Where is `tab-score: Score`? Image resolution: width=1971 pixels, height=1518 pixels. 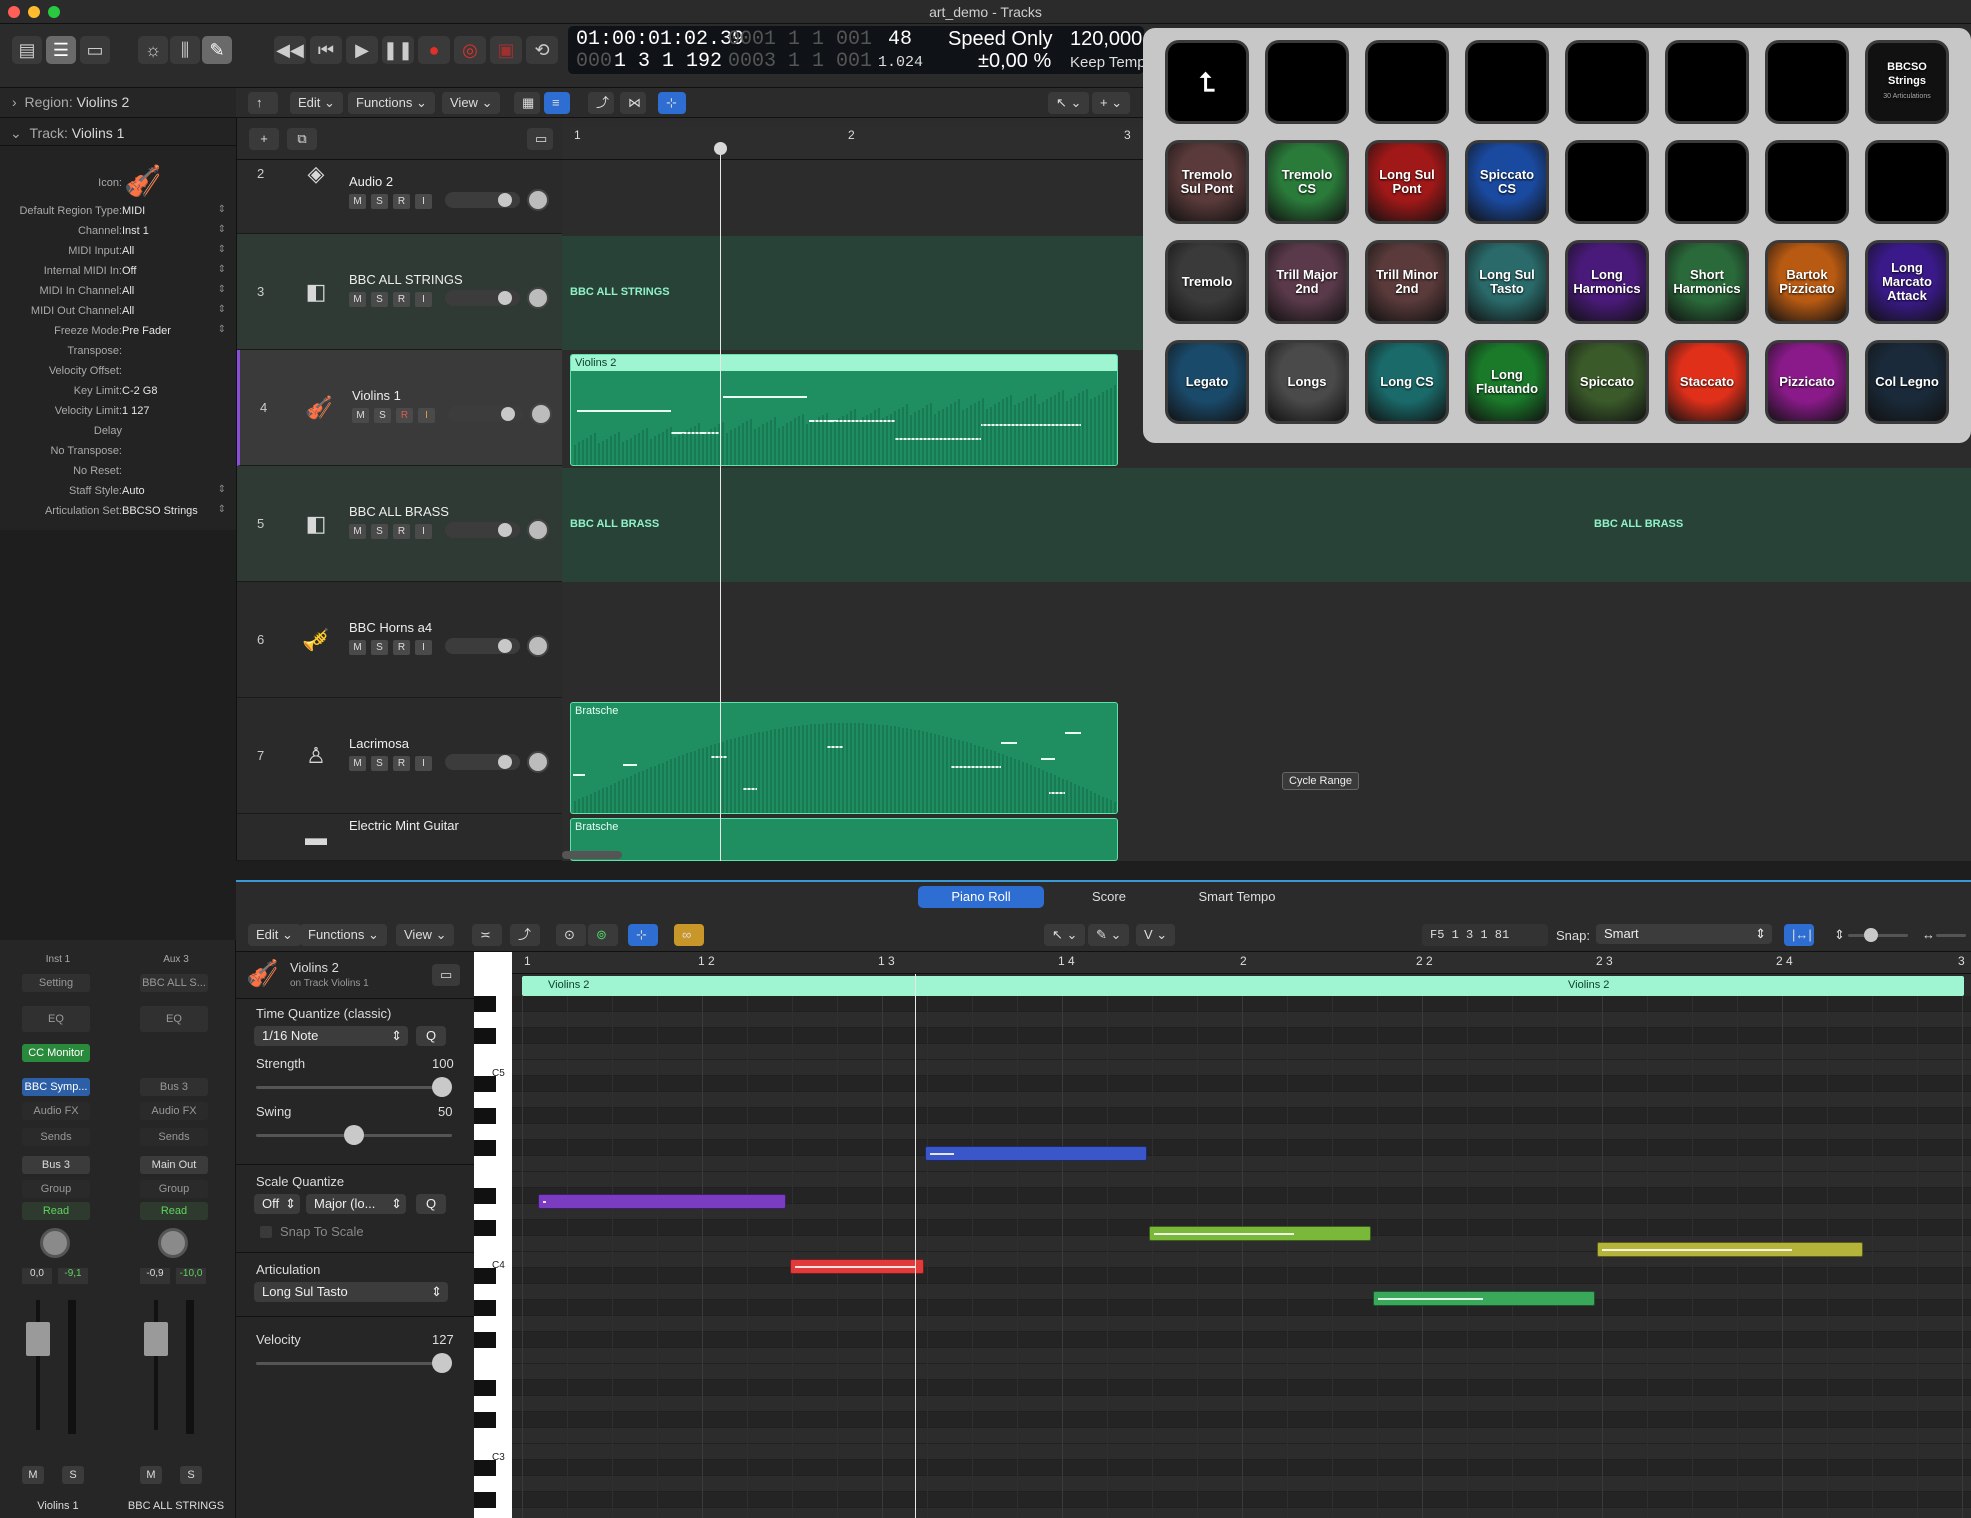 tab-score: Score is located at coordinates (1109, 897).